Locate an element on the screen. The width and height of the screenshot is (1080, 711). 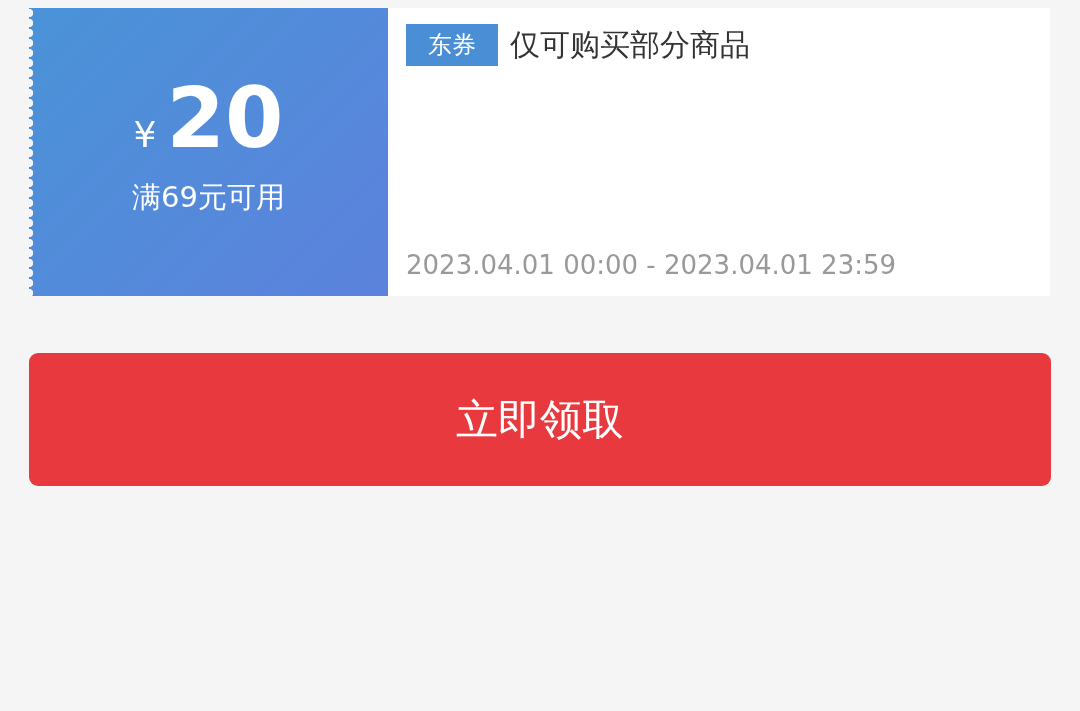
coupon-condition: 满69元可用 is located at coordinates (208, 197).